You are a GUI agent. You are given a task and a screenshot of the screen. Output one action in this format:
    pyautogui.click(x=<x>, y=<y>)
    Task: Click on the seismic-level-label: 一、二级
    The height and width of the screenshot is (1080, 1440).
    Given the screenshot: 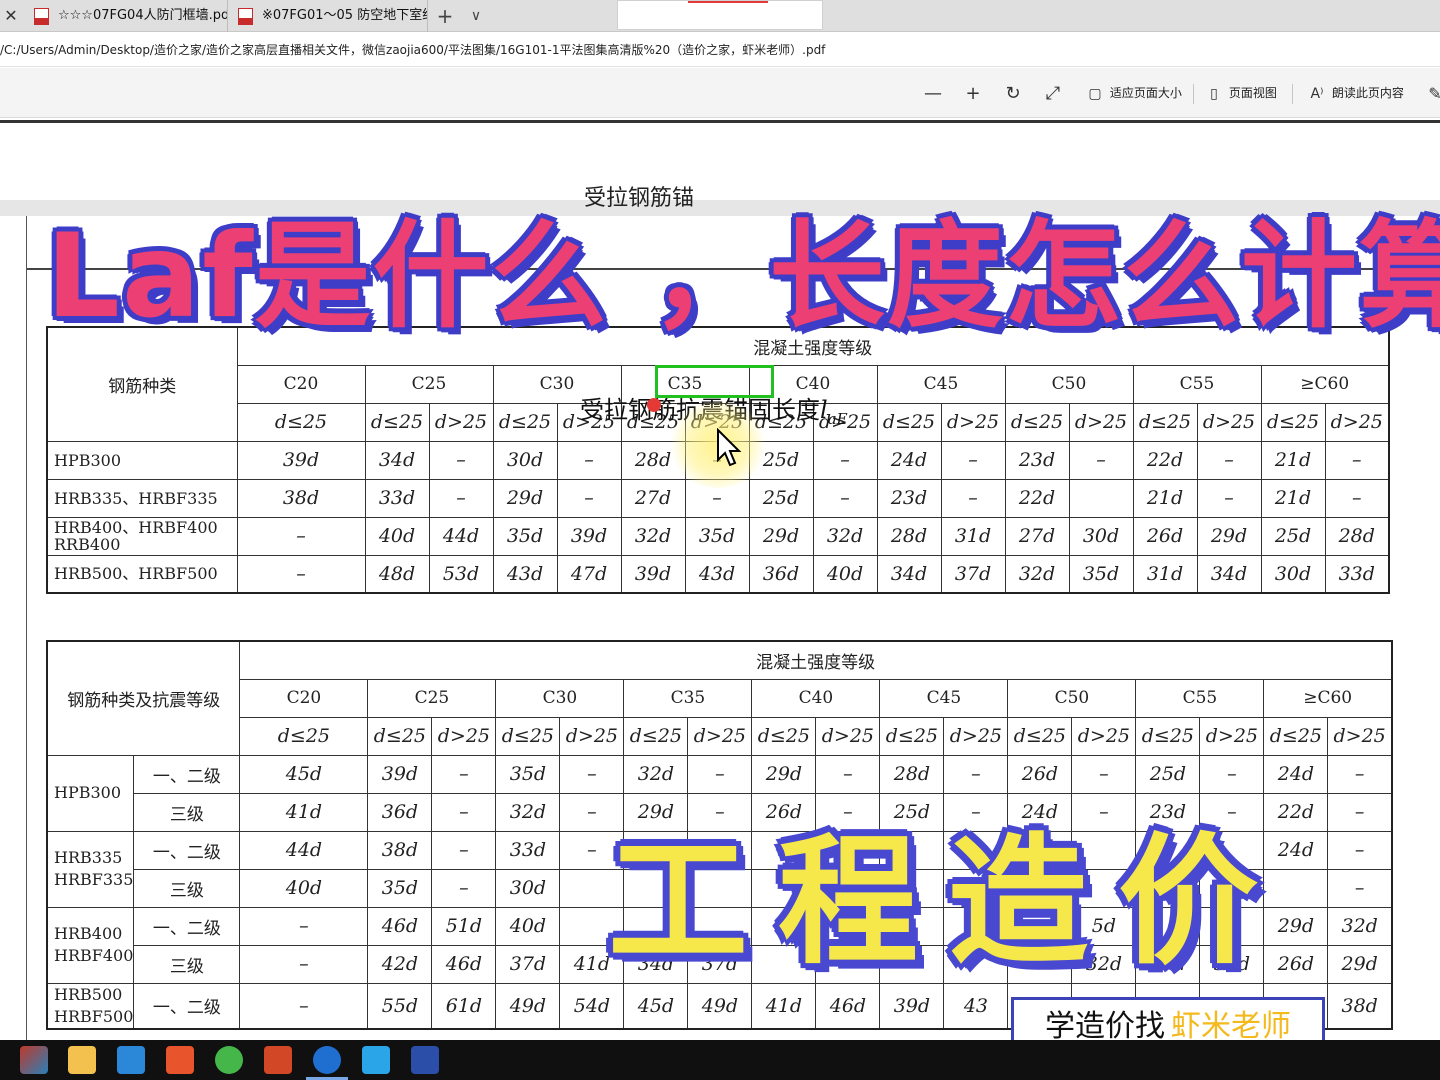 What is the action you would take?
    pyautogui.click(x=187, y=774)
    